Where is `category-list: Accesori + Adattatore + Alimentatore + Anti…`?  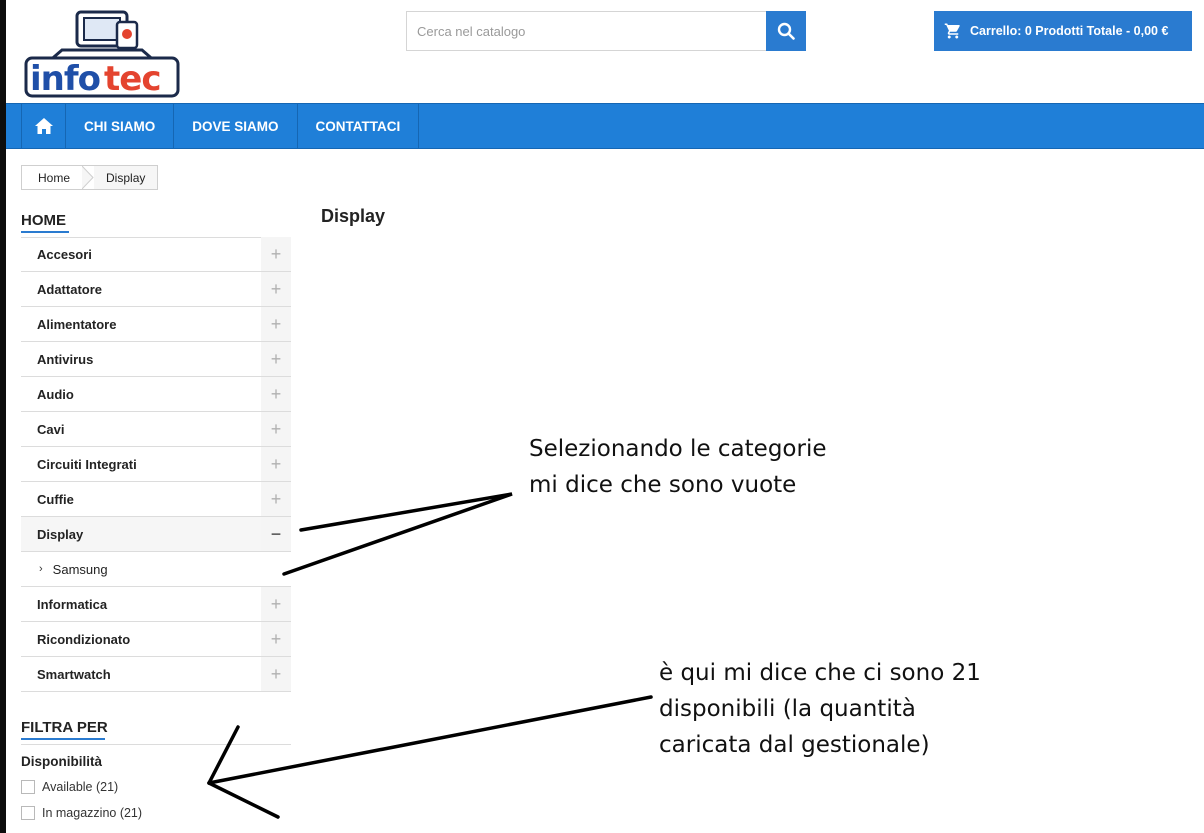 category-list: Accesori + Adattatore + Alimentatore + Anti… is located at coordinates (156, 464).